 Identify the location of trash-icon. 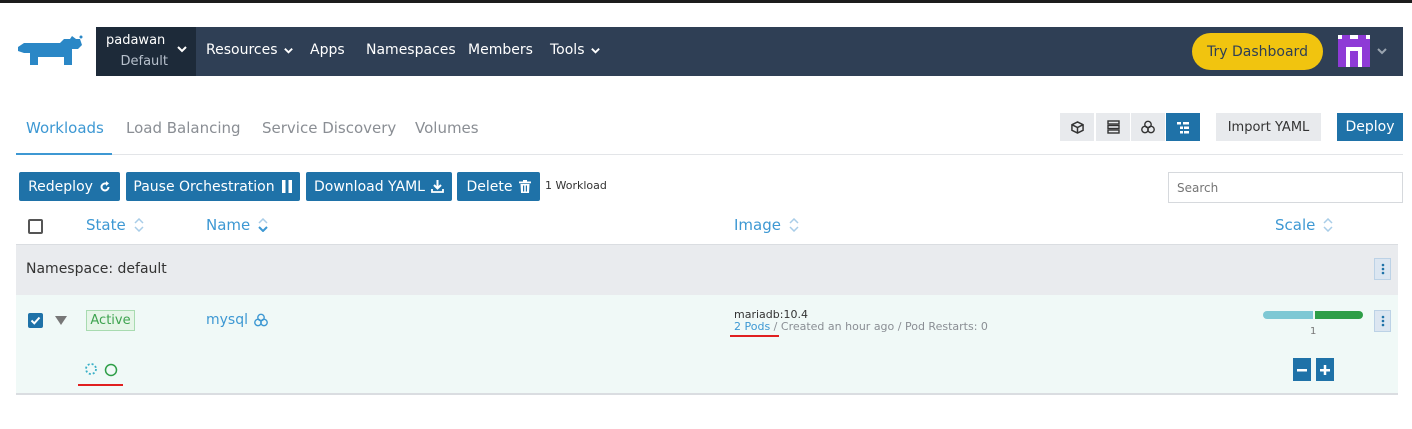
(524, 186).